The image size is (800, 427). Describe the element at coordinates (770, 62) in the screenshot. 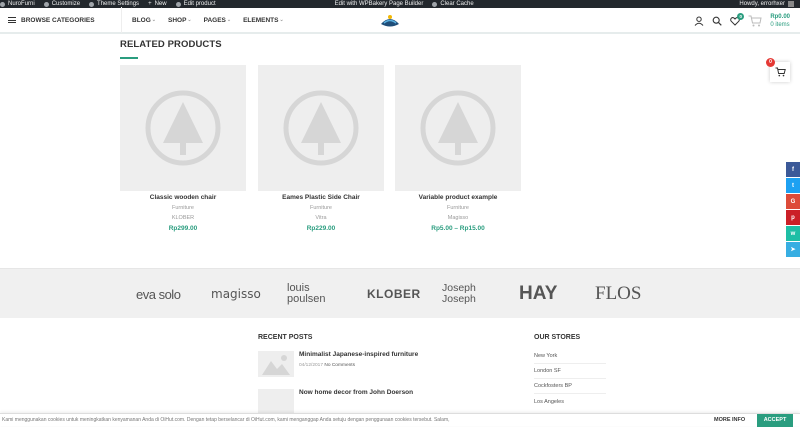

I see `side-cart-badge: 0` at that location.